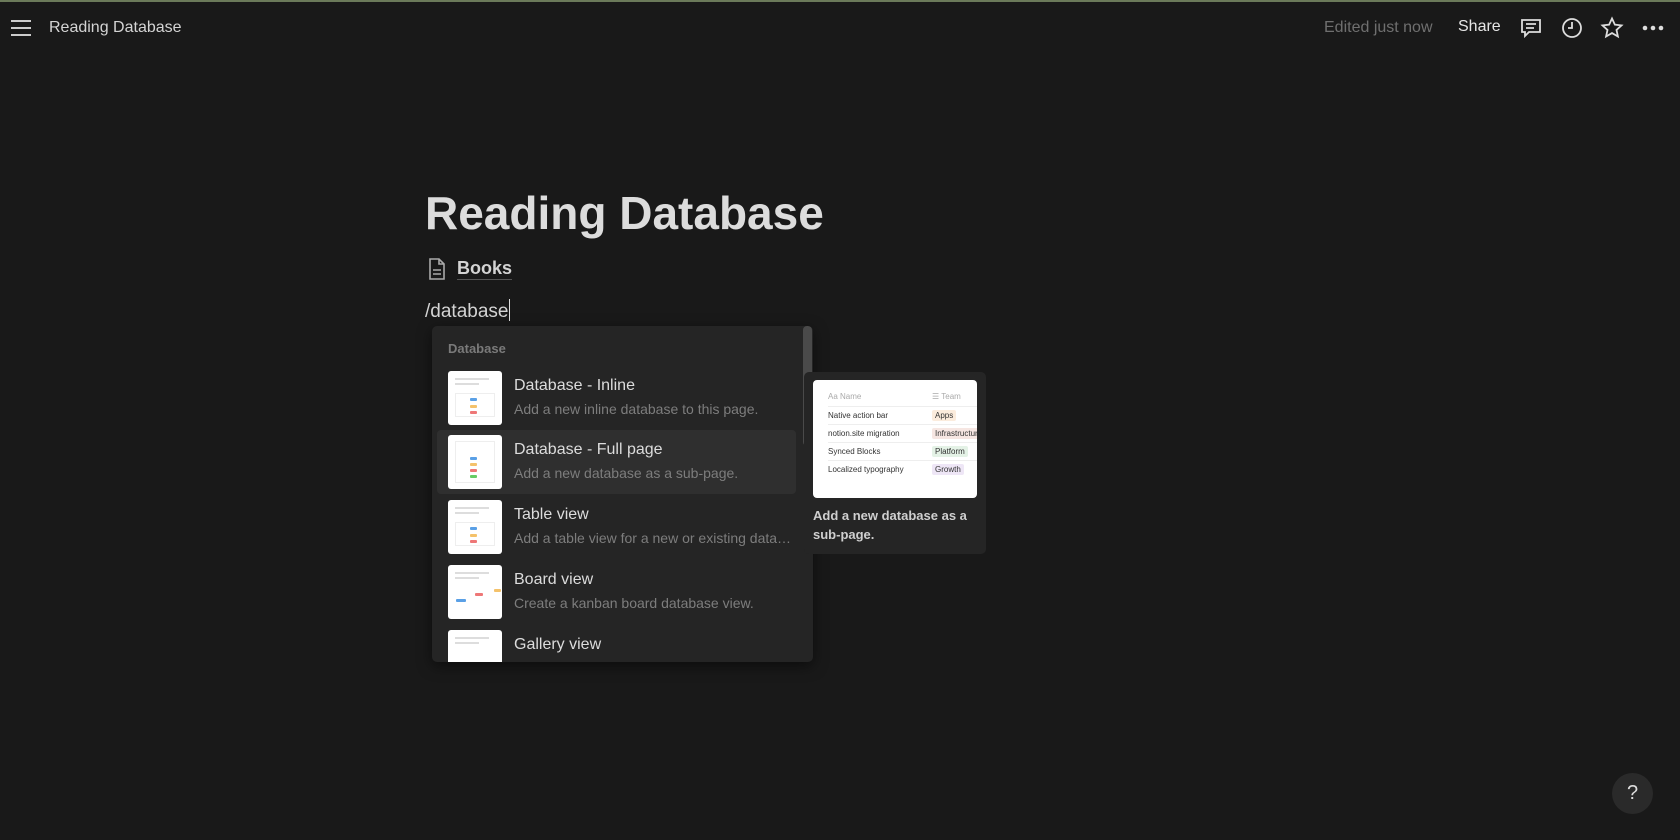 The height and width of the screenshot is (840, 1680). What do you see at coordinates (1612, 28) in the screenshot?
I see `favorite-star-icon` at bounding box center [1612, 28].